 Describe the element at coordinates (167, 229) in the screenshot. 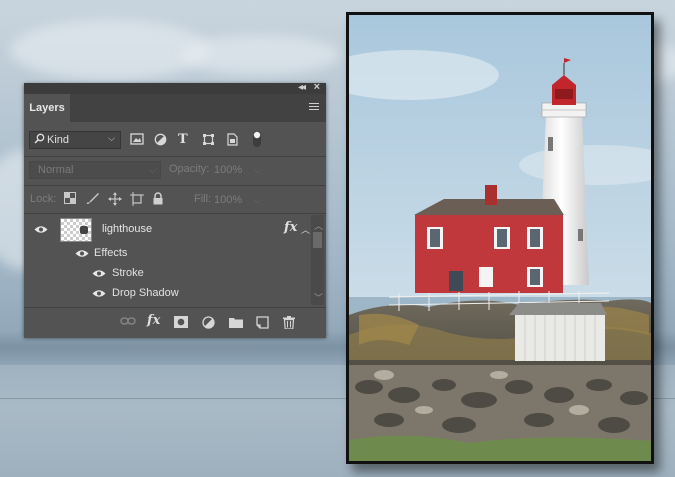

I see `layer-row: lighthouse fx ︿` at that location.